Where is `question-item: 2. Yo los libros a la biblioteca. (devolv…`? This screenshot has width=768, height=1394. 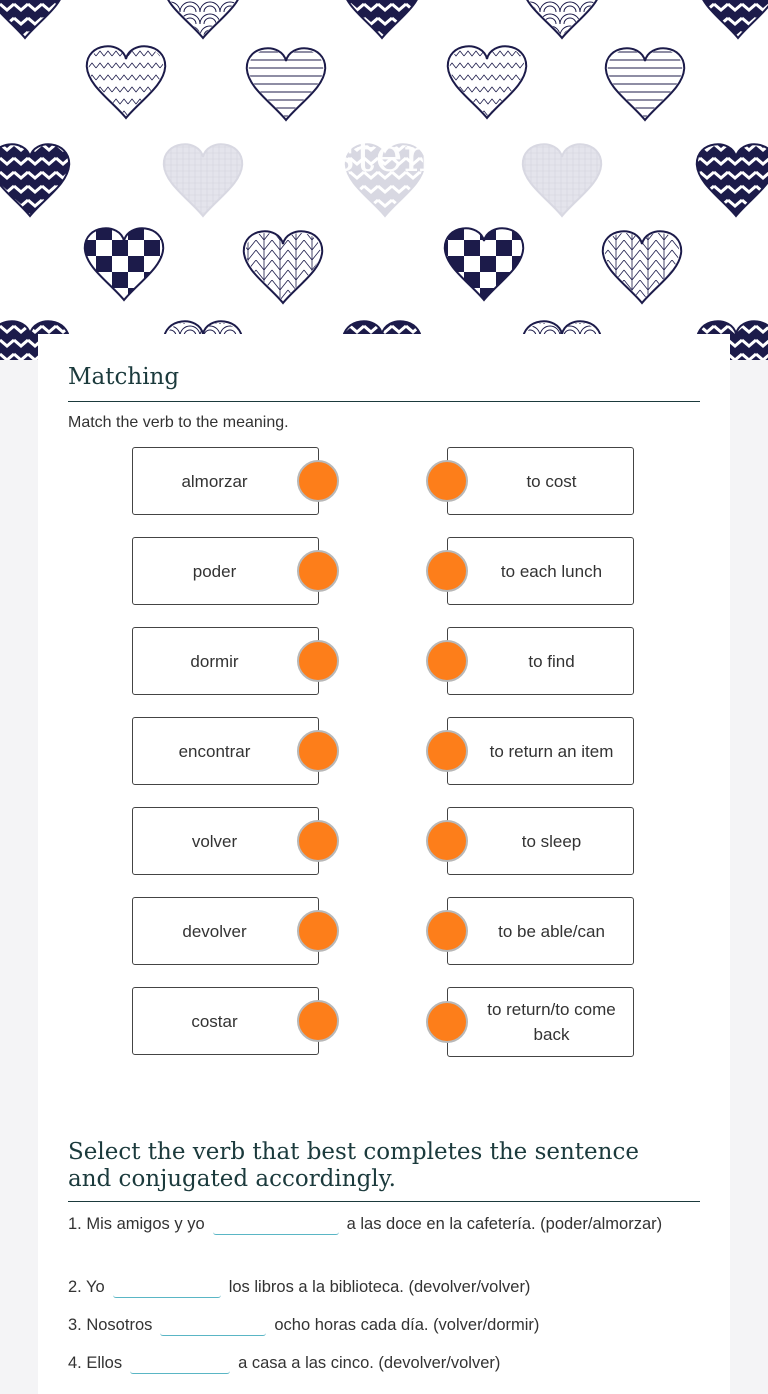 question-item: 2. Yo los libros a la biblioteca. (devolv… is located at coordinates (384, 1287).